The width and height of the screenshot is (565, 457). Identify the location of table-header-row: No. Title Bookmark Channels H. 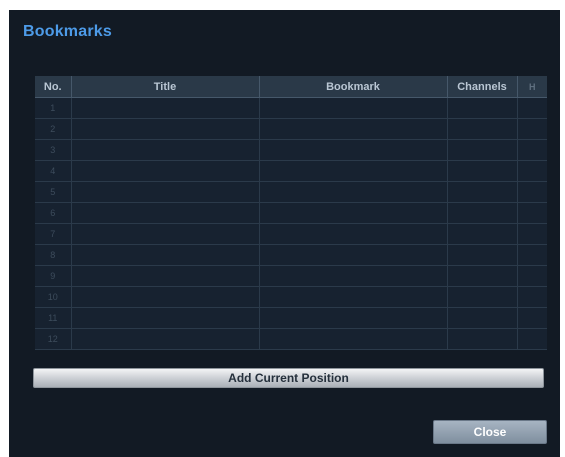
(291, 87).